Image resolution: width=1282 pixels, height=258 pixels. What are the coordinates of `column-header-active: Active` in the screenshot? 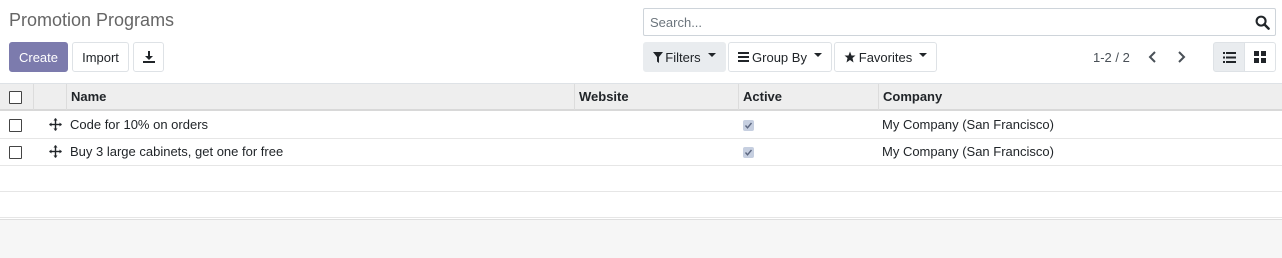 It's located at (808, 97).